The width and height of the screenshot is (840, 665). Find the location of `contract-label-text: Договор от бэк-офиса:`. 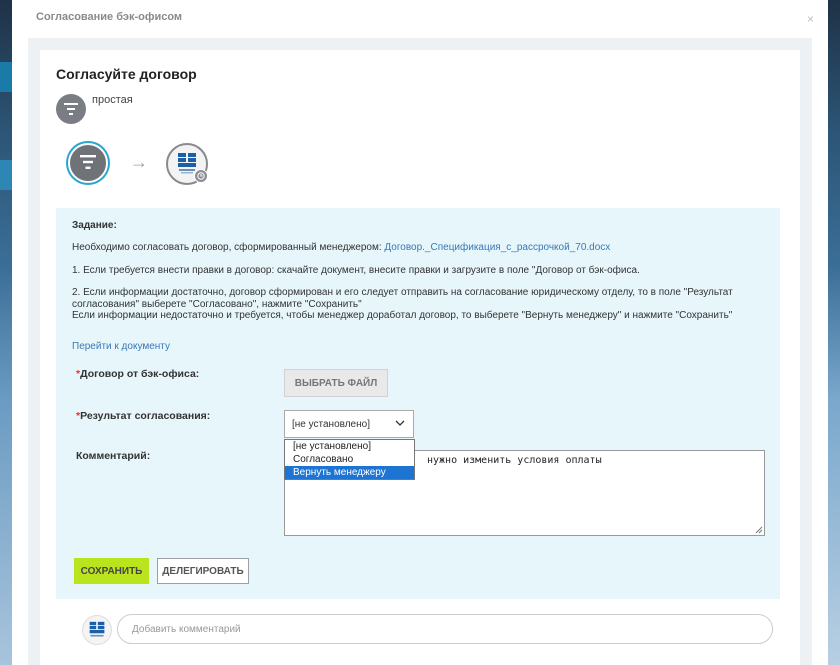

contract-label-text: Договор от бэк-офиса: is located at coordinates (140, 374).